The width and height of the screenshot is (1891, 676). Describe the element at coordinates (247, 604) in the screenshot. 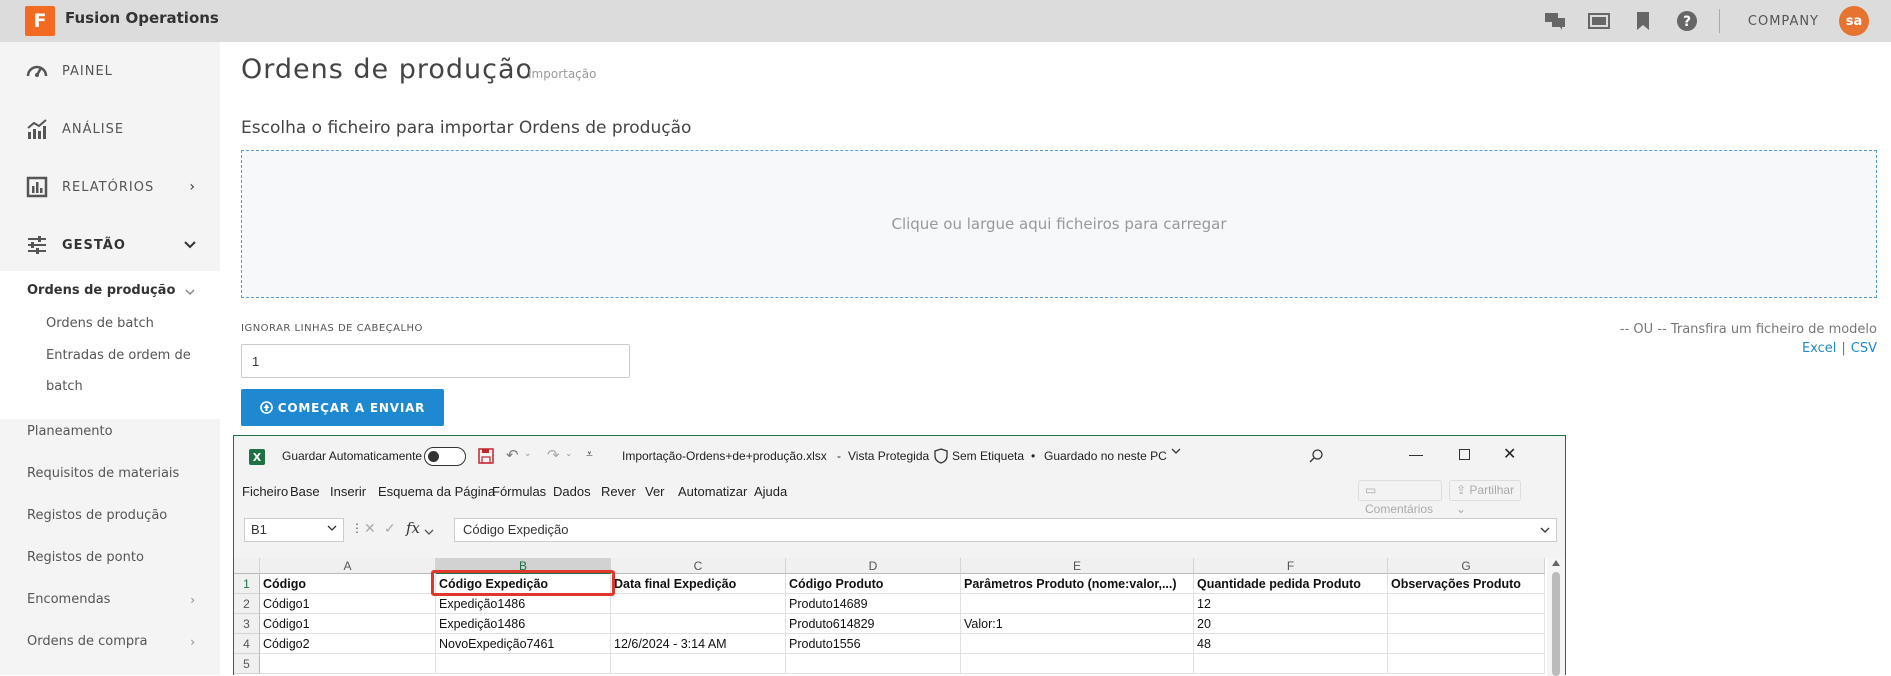

I see `row-header: 2` at that location.